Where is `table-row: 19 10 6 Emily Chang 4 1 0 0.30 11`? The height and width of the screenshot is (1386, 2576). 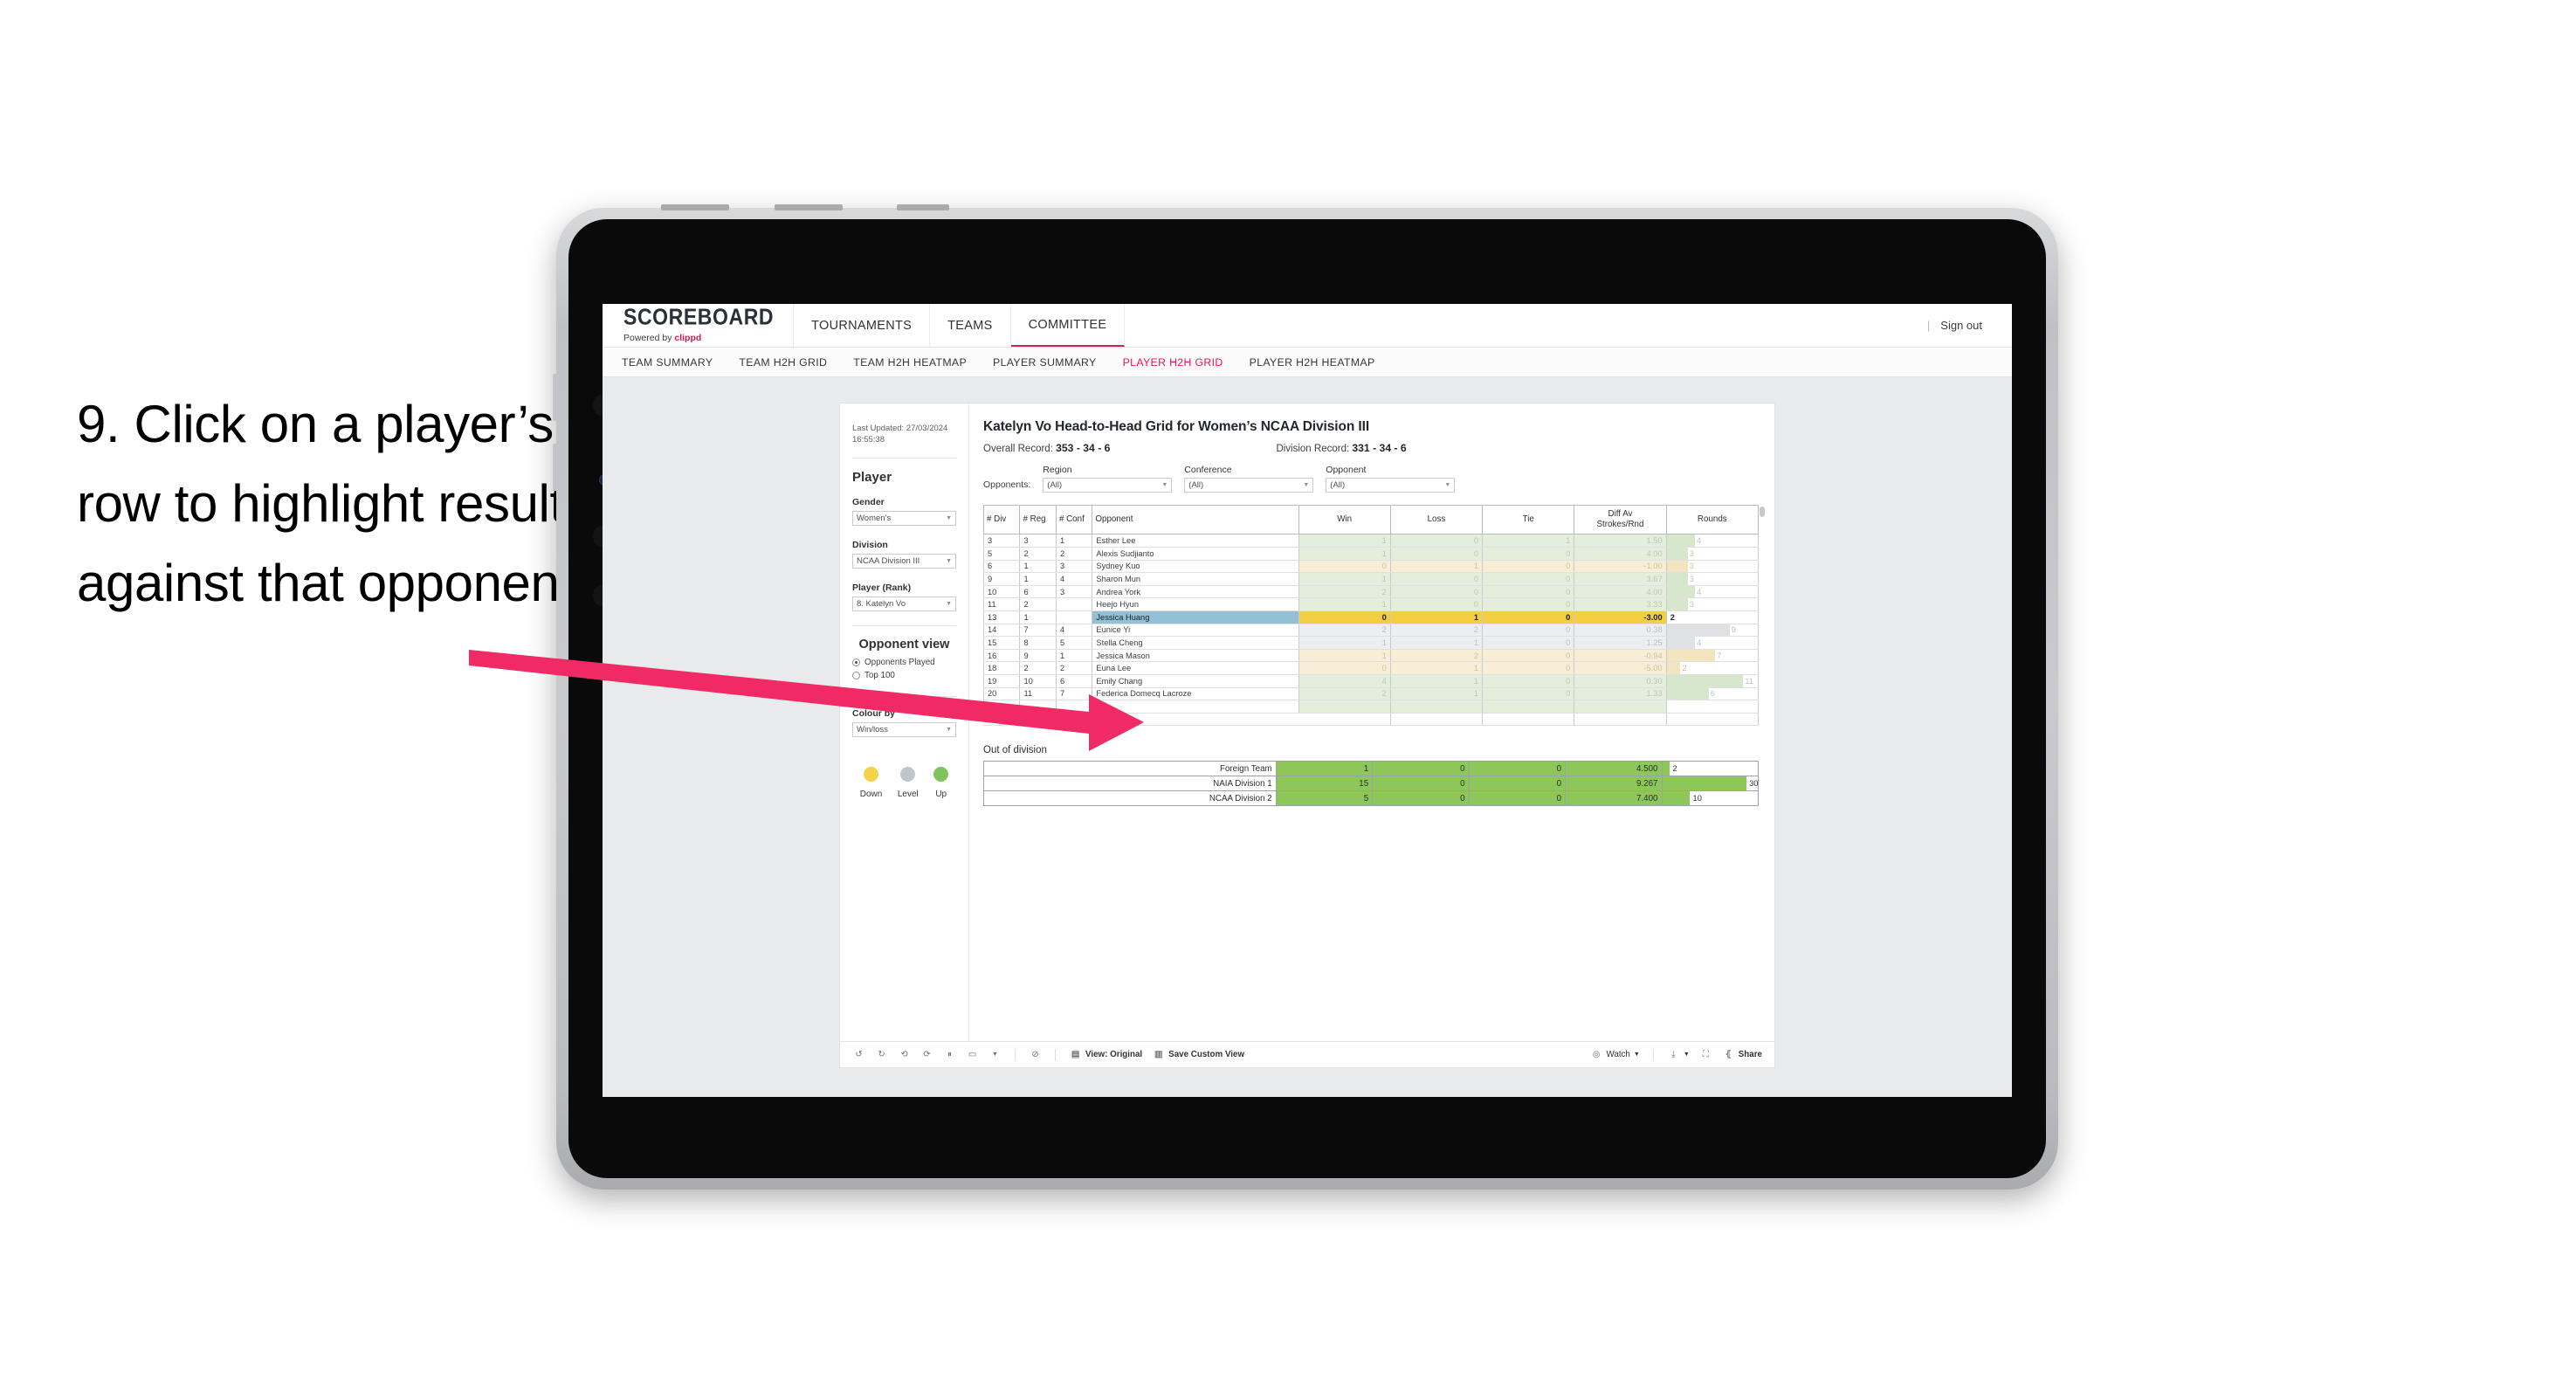 table-row: 19 10 6 Emily Chang 4 1 0 0.30 11 is located at coordinates (1371, 681).